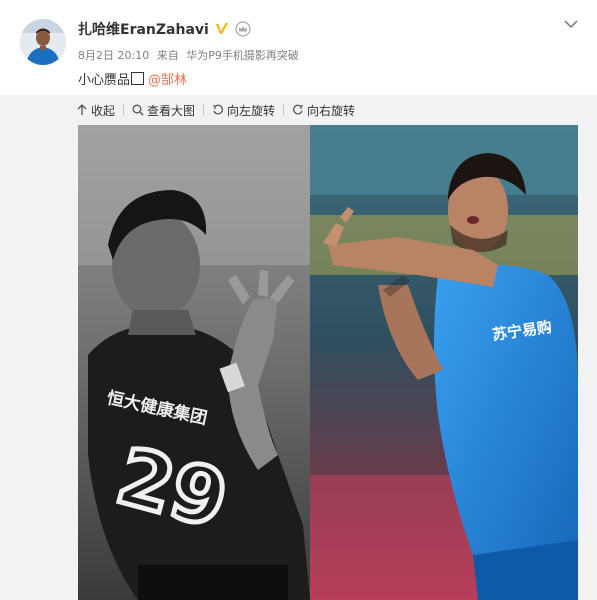 The image size is (597, 600). I want to click on magnifier-icon, so click(138, 110).